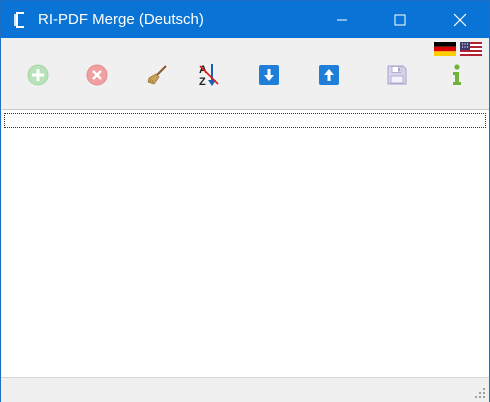  I want to click on move-down-button, so click(269, 75).